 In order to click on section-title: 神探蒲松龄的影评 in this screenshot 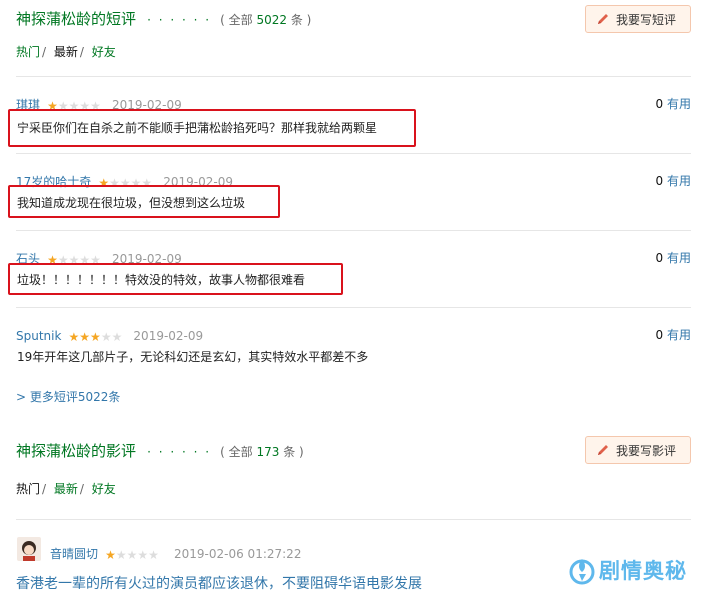, I will do `click(76, 451)`.